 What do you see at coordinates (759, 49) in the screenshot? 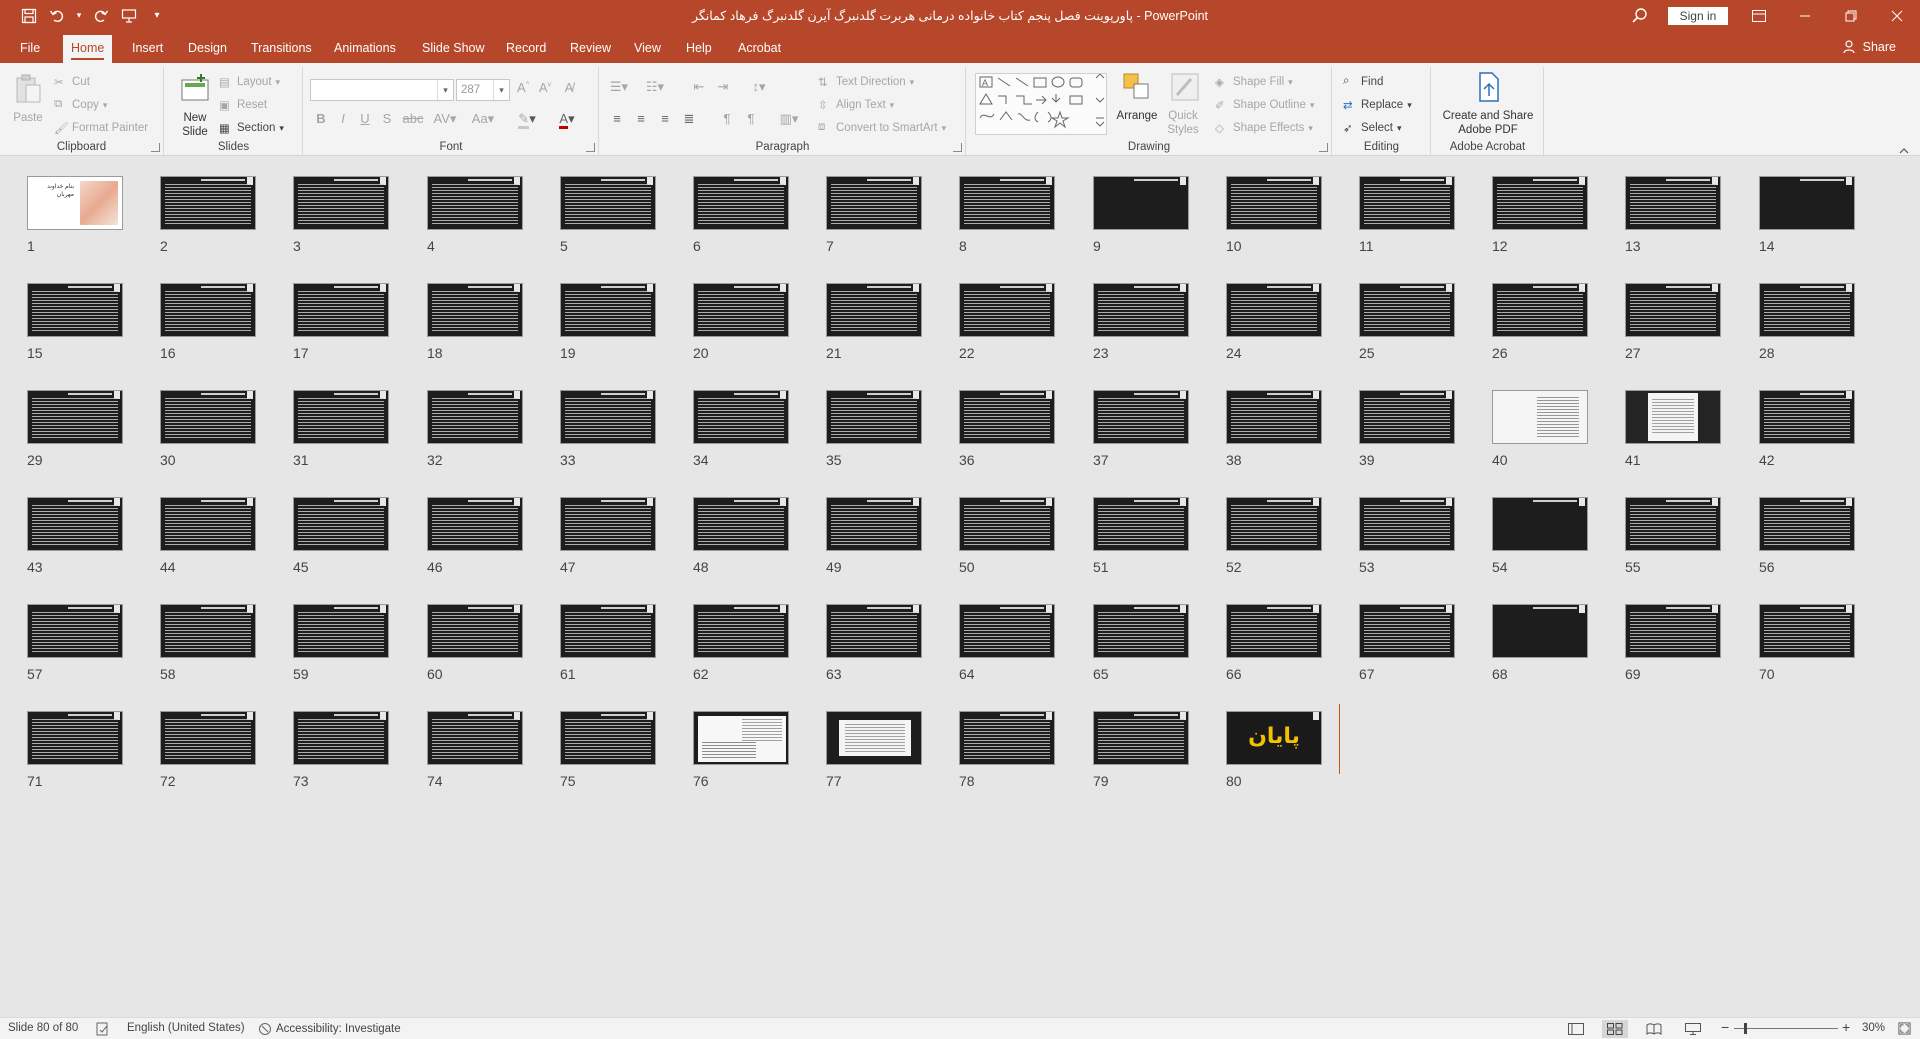
I see `tab-acrobat: Acrobat` at bounding box center [759, 49].